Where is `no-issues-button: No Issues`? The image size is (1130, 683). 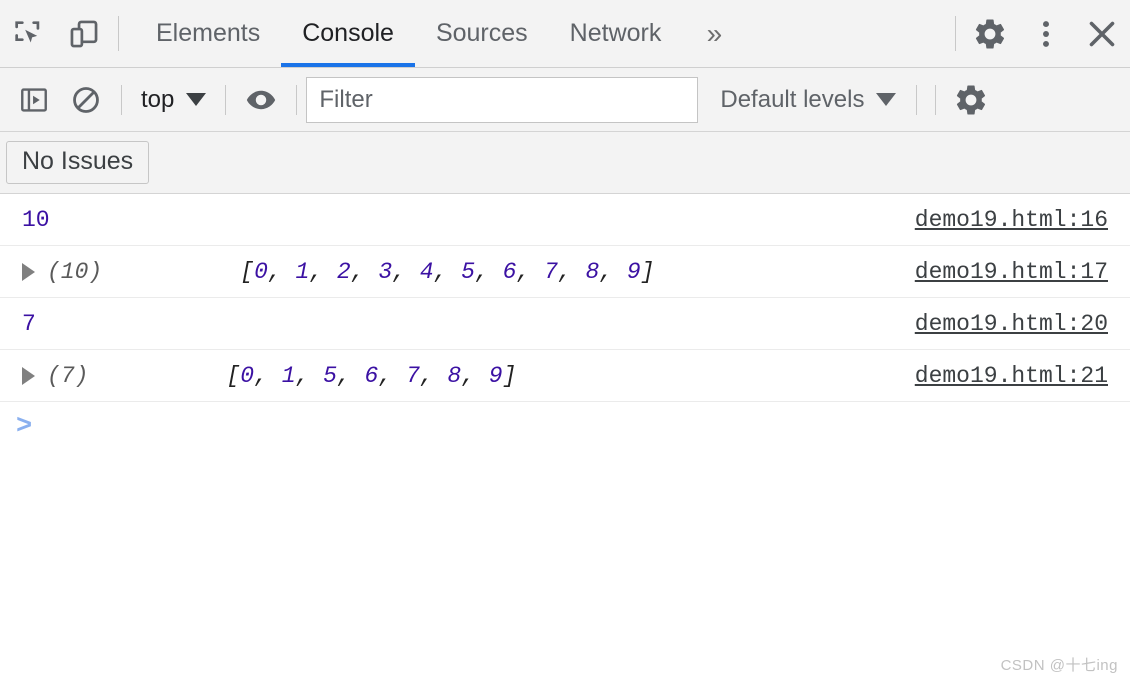 no-issues-button: No Issues is located at coordinates (78, 162).